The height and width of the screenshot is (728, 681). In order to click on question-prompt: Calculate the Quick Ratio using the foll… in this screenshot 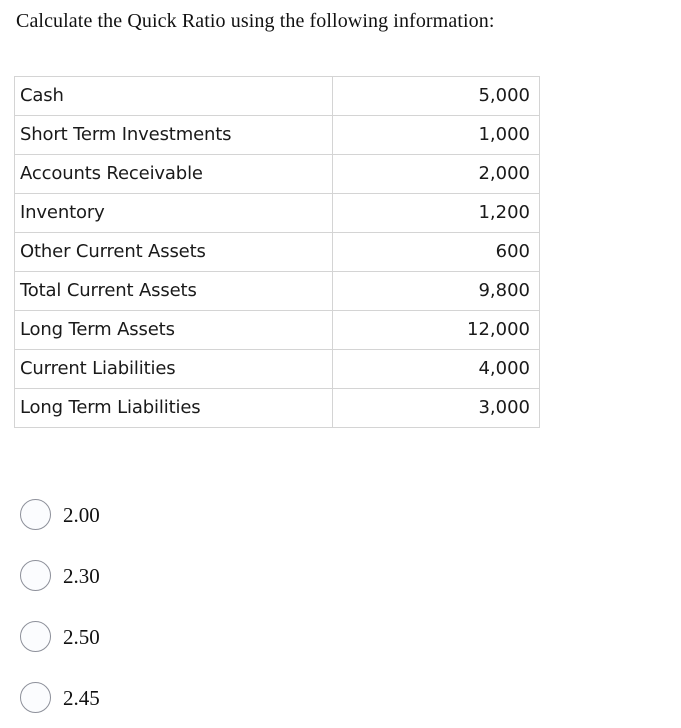, I will do `click(255, 21)`.